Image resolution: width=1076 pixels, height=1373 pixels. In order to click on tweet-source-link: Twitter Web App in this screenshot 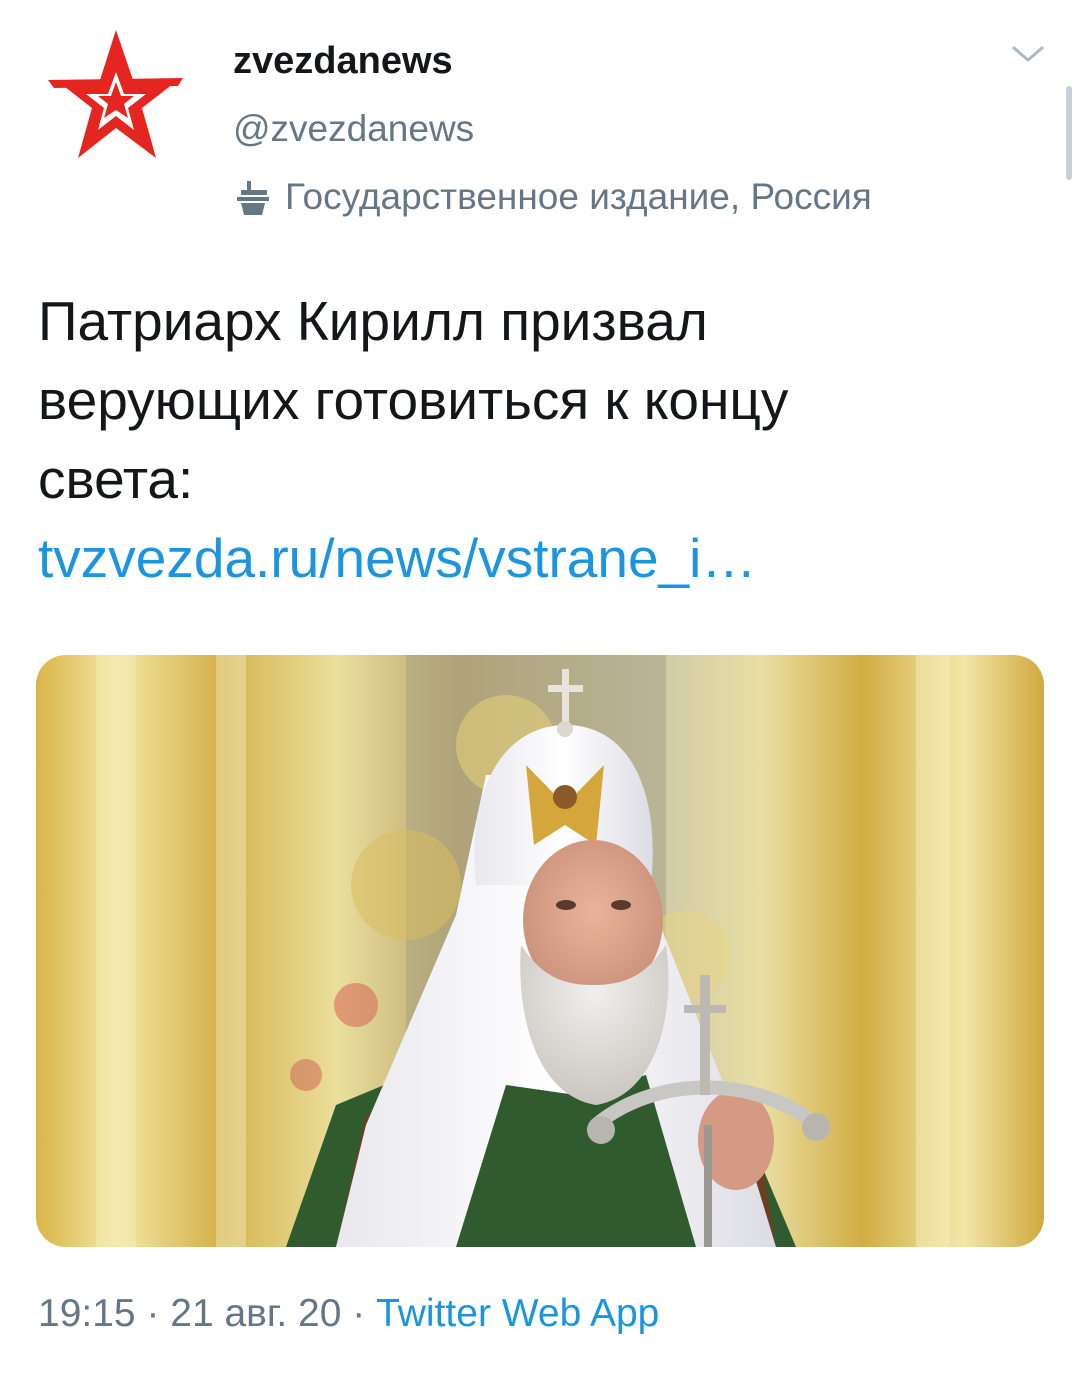, I will do `click(517, 1313)`.